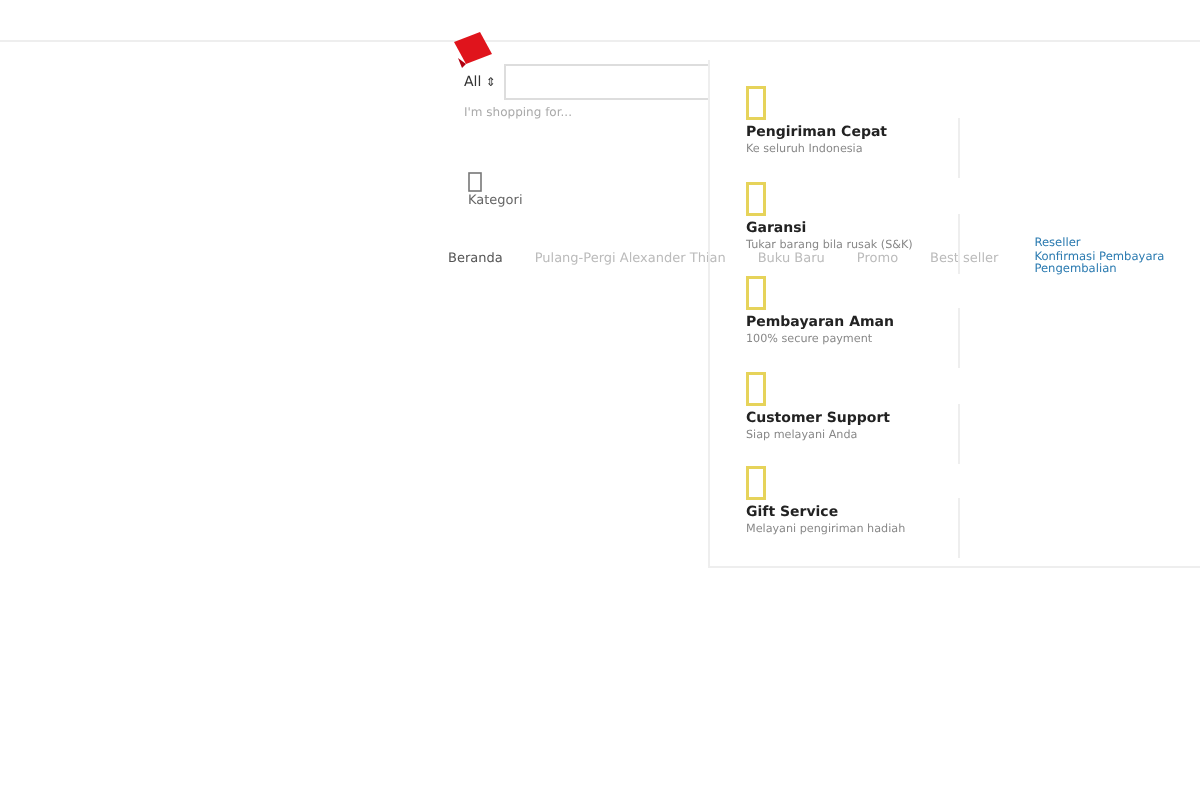  I want to click on book-logo-icon, so click(474, 50).